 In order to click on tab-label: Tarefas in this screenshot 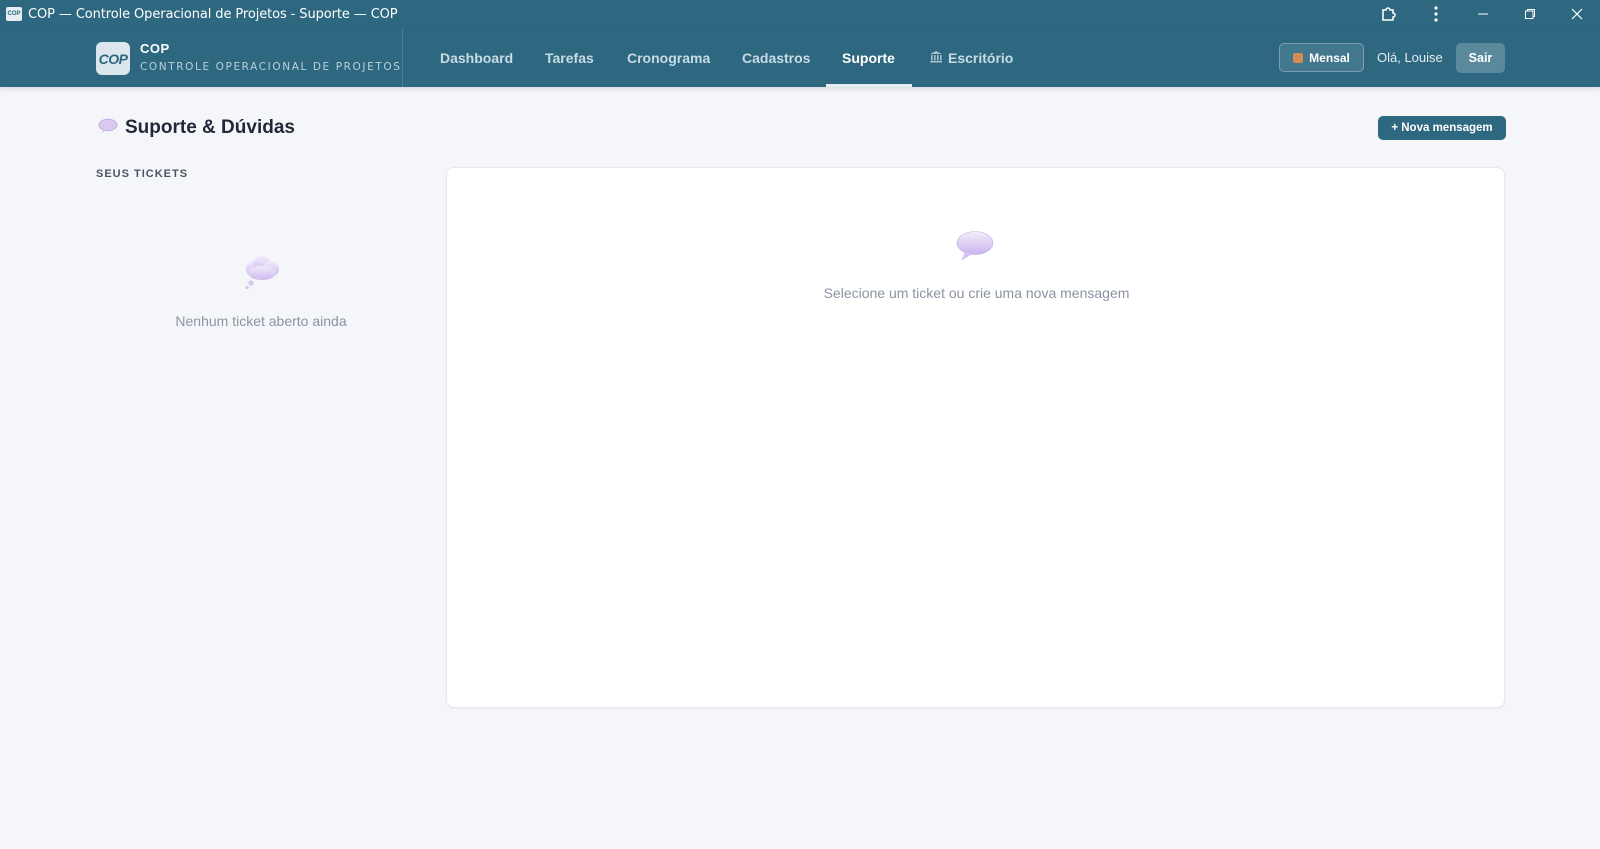, I will do `click(569, 57)`.